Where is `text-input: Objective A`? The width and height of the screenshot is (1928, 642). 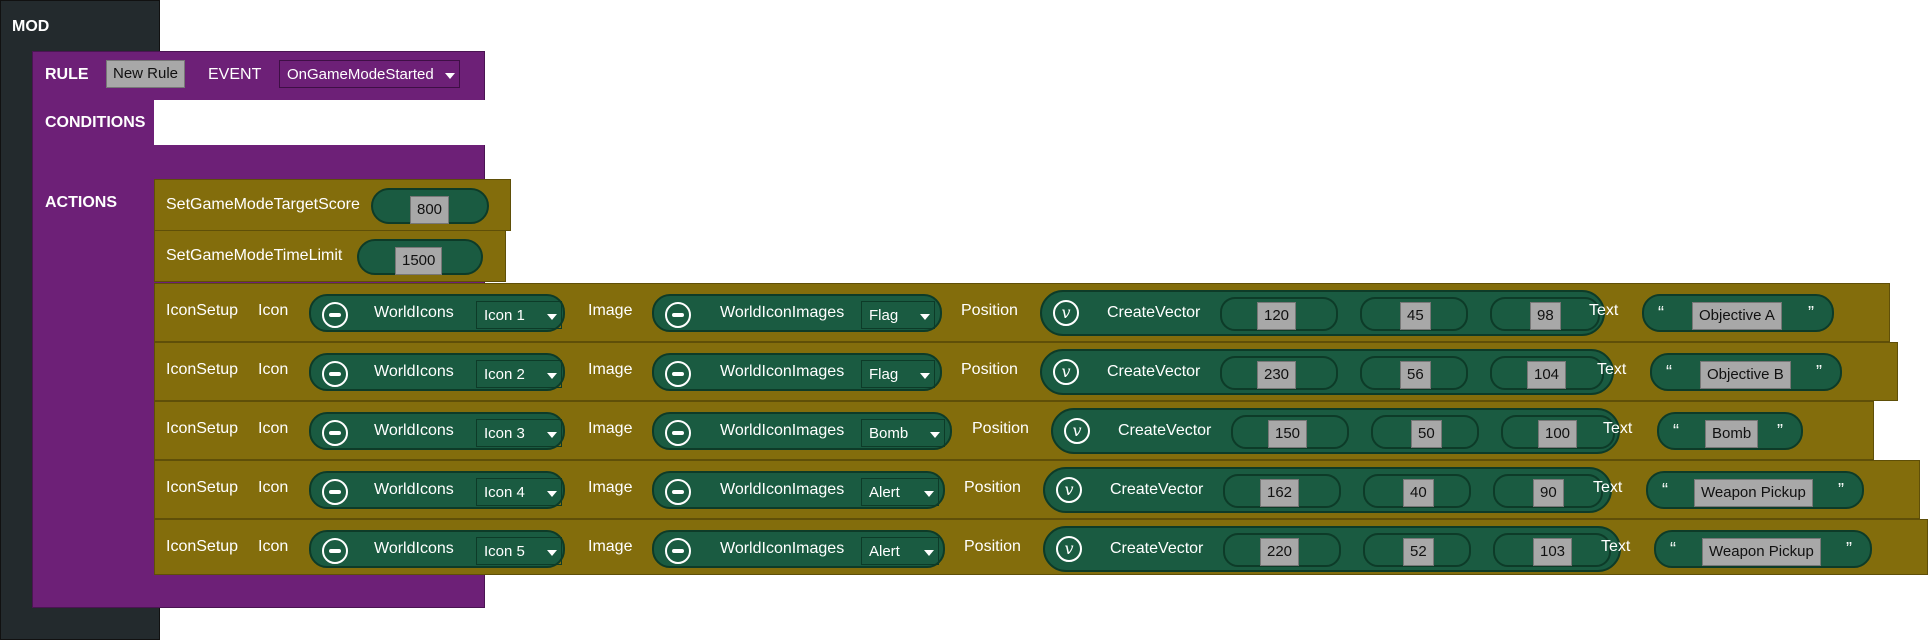
text-input: Objective A is located at coordinates (1737, 316).